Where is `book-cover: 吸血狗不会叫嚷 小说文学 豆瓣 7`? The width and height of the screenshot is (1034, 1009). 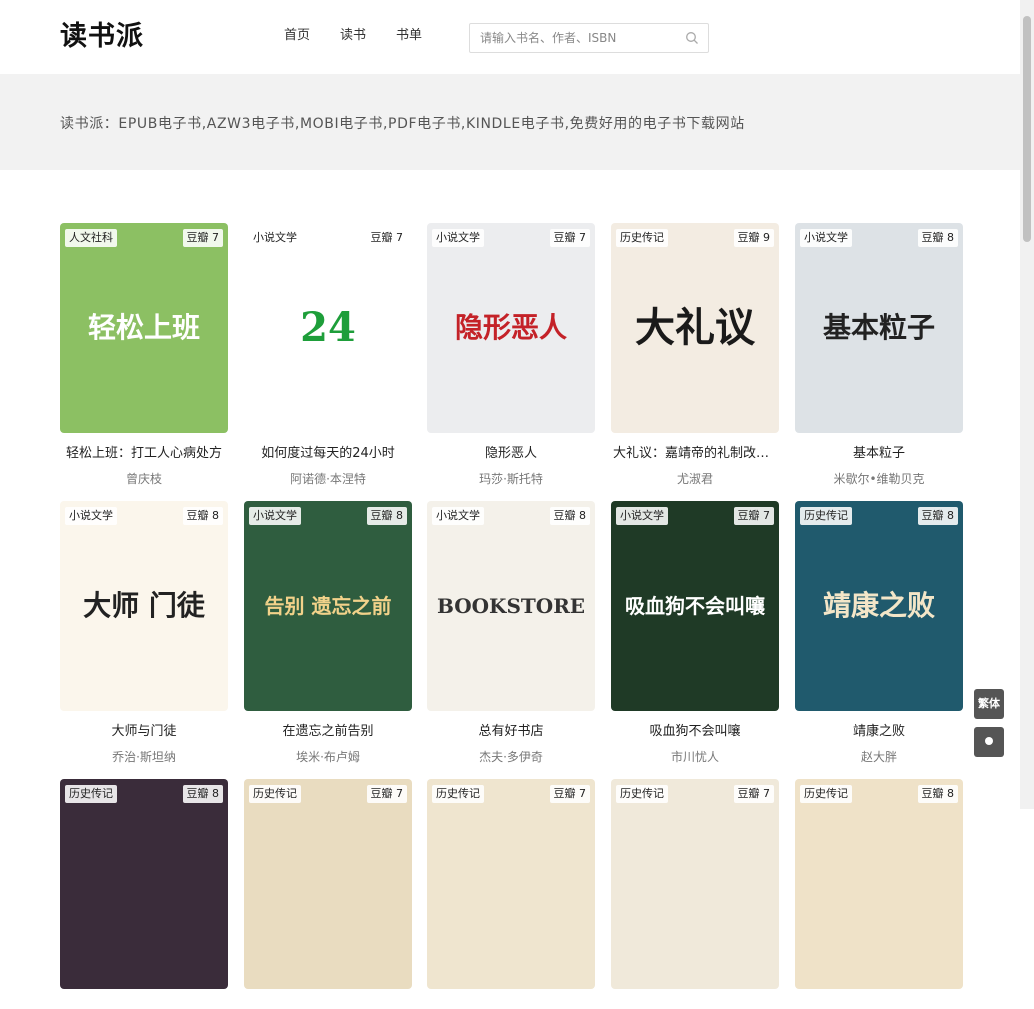 book-cover: 吸血狗不会叫嚷 小说文学 豆瓣 7 is located at coordinates (695, 606).